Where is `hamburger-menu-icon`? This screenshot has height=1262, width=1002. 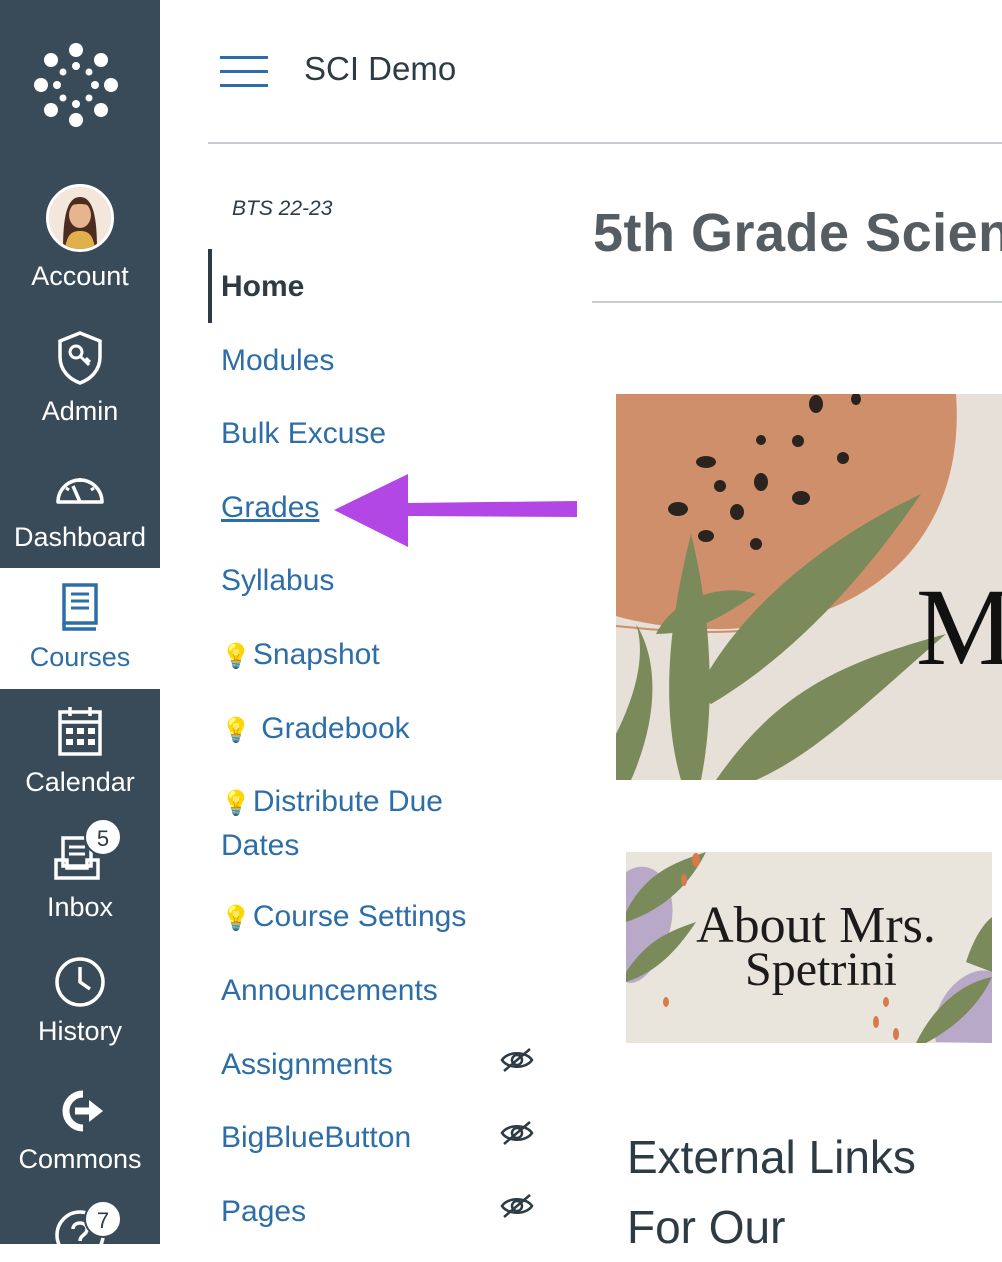
hamburger-menu-icon is located at coordinates (244, 73).